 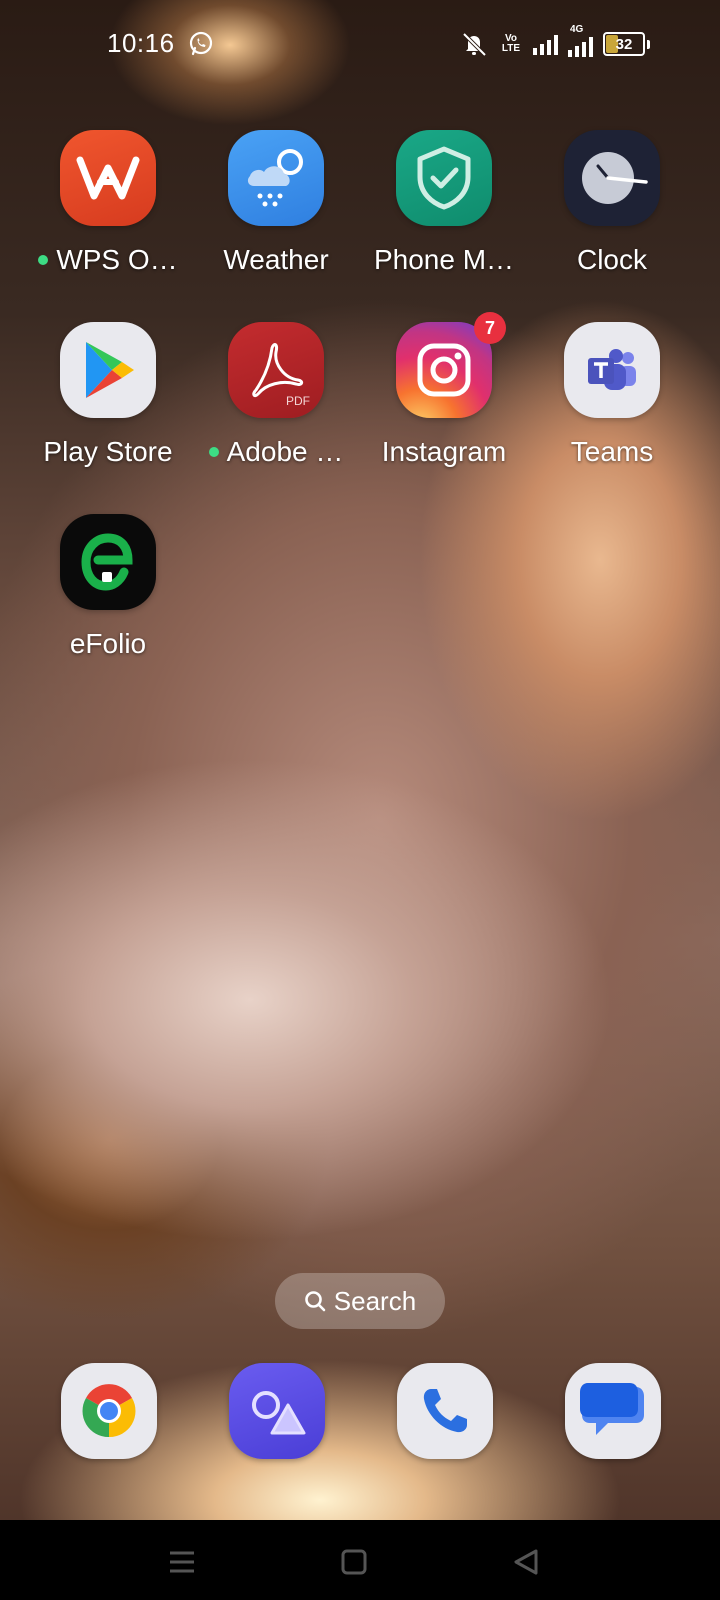 What do you see at coordinates (108, 370) in the screenshot?
I see `play-store-icon` at bounding box center [108, 370].